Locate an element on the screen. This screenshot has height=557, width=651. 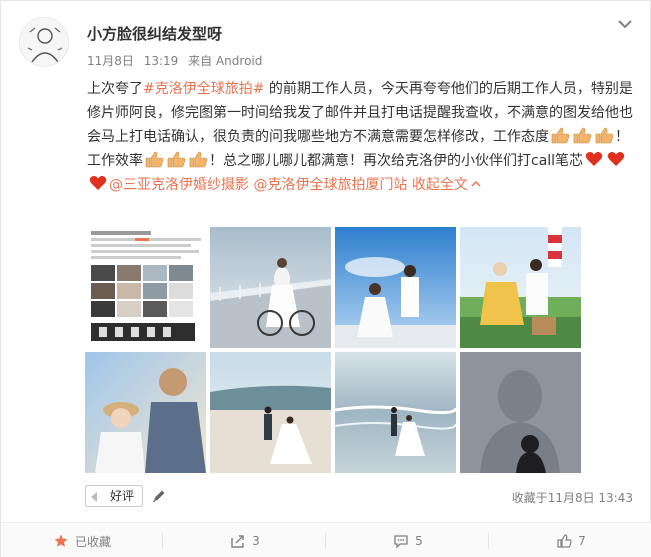
username: 小方脸很纠结发型呀 is located at coordinates (154, 33).